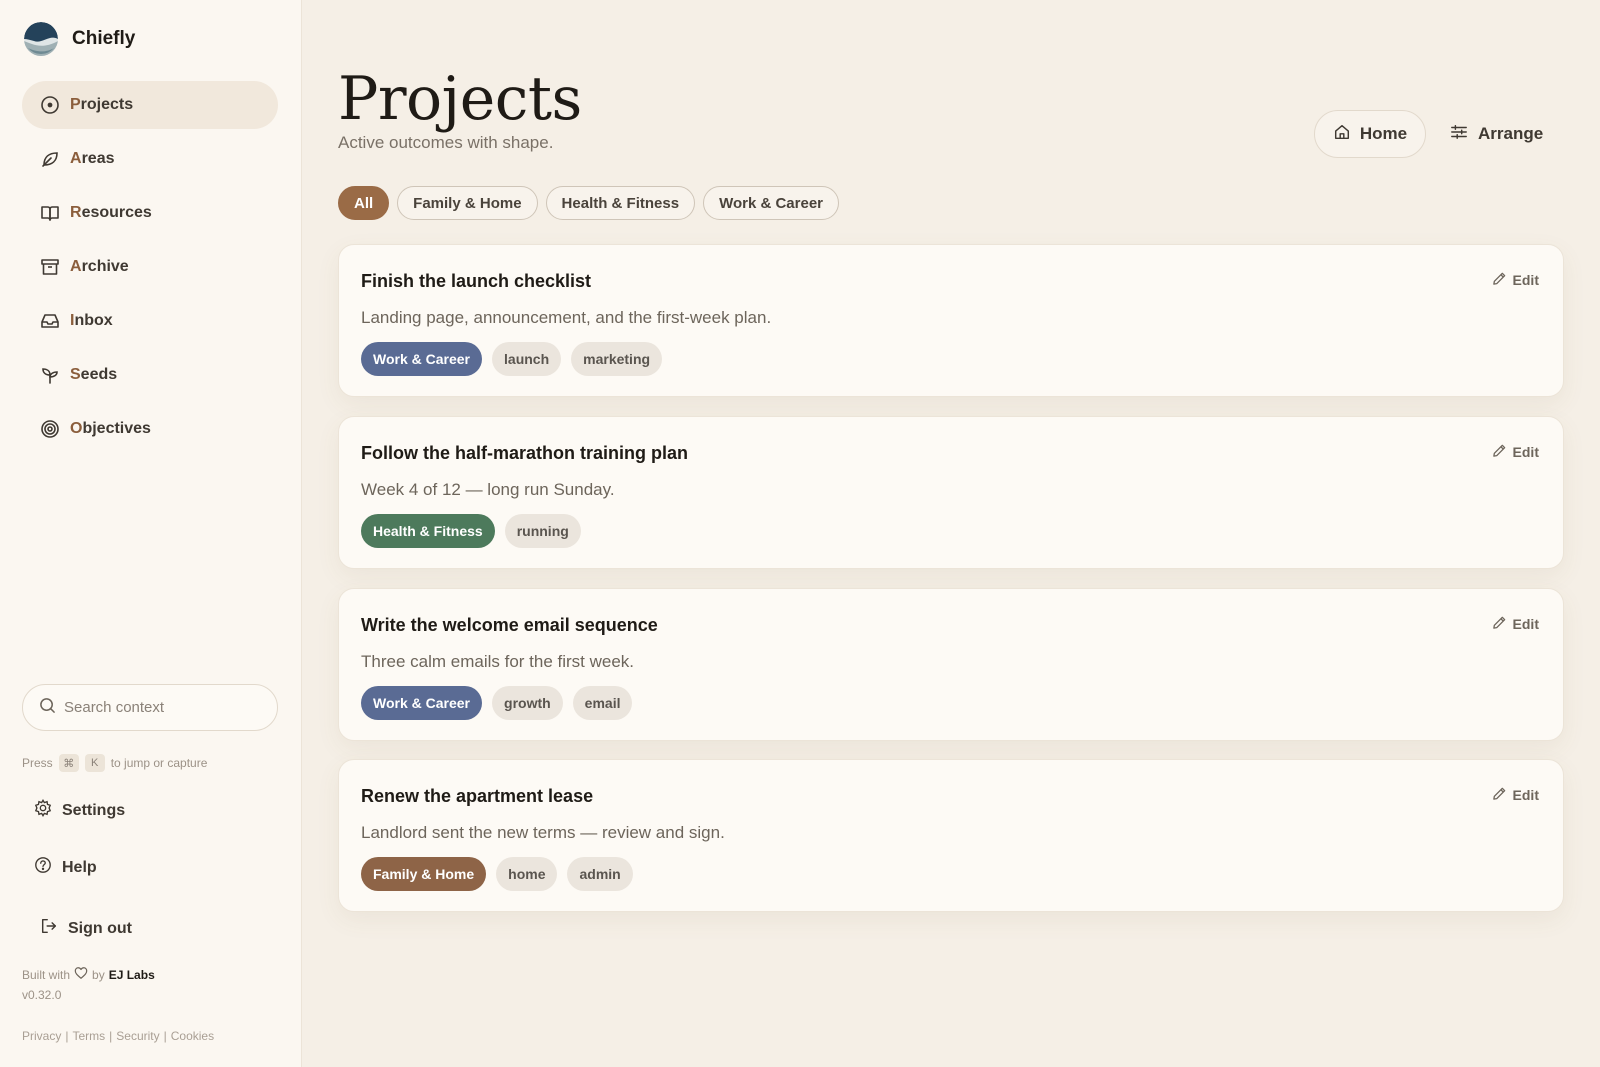 Image resolution: width=1600 pixels, height=1067 pixels. I want to click on inbox-icon, so click(50, 321).